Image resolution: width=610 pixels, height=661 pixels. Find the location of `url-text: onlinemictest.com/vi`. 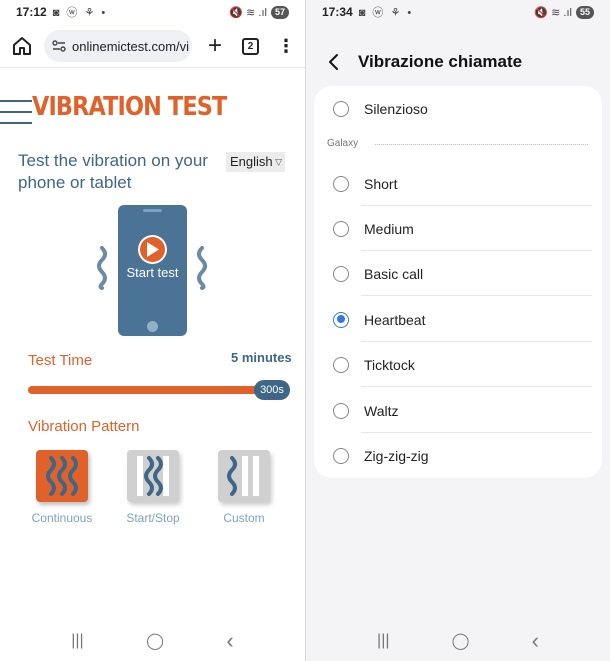

url-text: onlinemictest.com/vi is located at coordinates (131, 46).